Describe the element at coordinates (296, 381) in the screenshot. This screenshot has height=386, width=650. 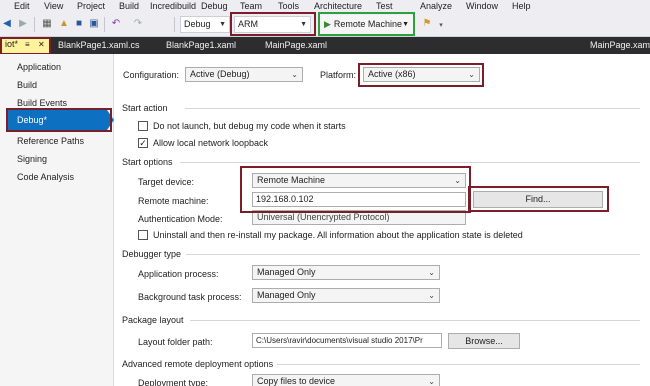
I see `deployment-type-value: Copy files to device` at that location.